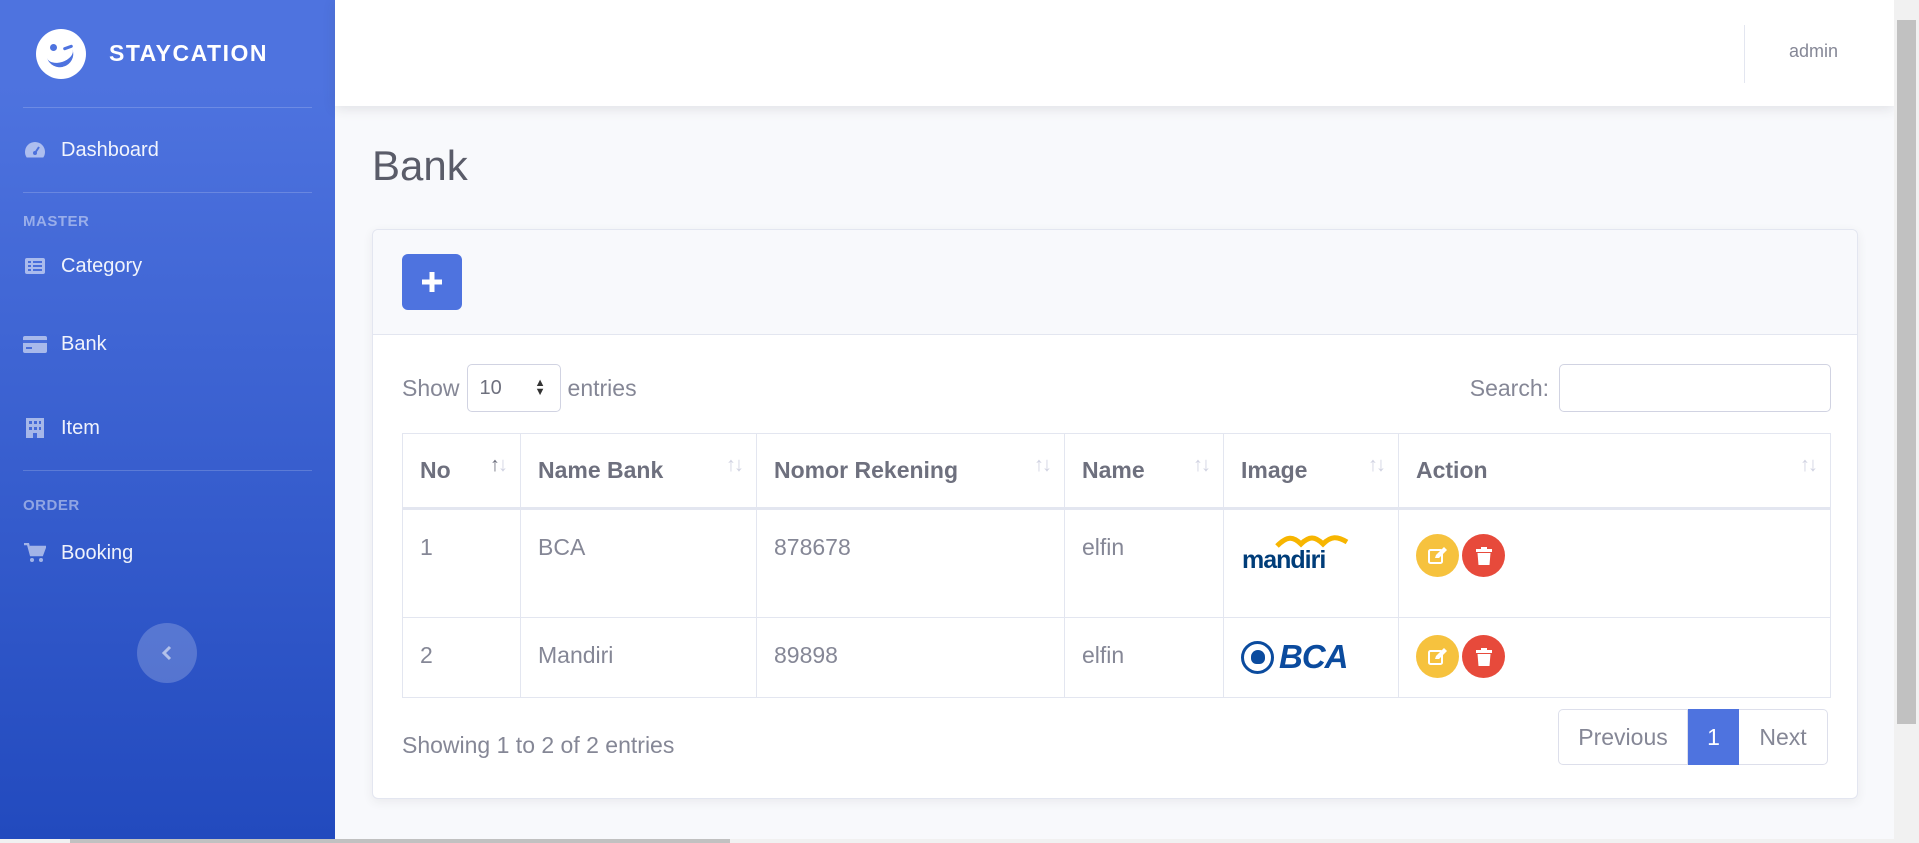 This screenshot has height=843, width=1919. I want to click on sidebar-item-category: Category, so click(167, 266).